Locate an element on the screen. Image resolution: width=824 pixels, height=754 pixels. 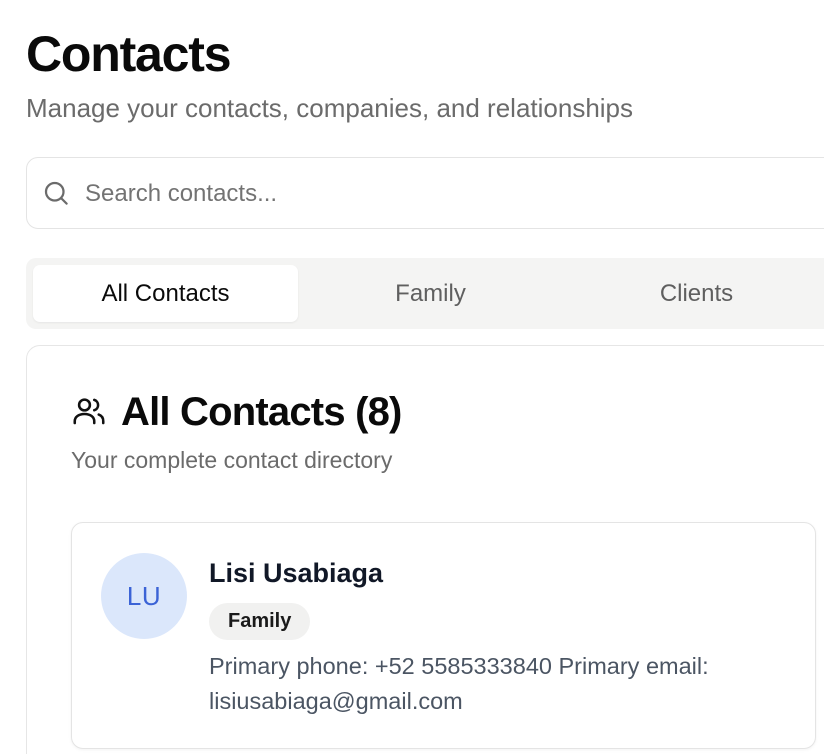
avatar: LU is located at coordinates (144, 596).